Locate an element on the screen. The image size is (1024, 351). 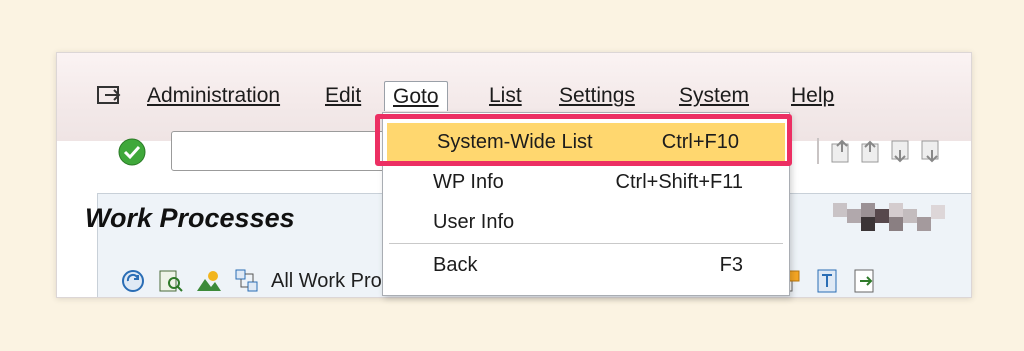
menu-item-label: WP Info is located at coordinates (468, 182).